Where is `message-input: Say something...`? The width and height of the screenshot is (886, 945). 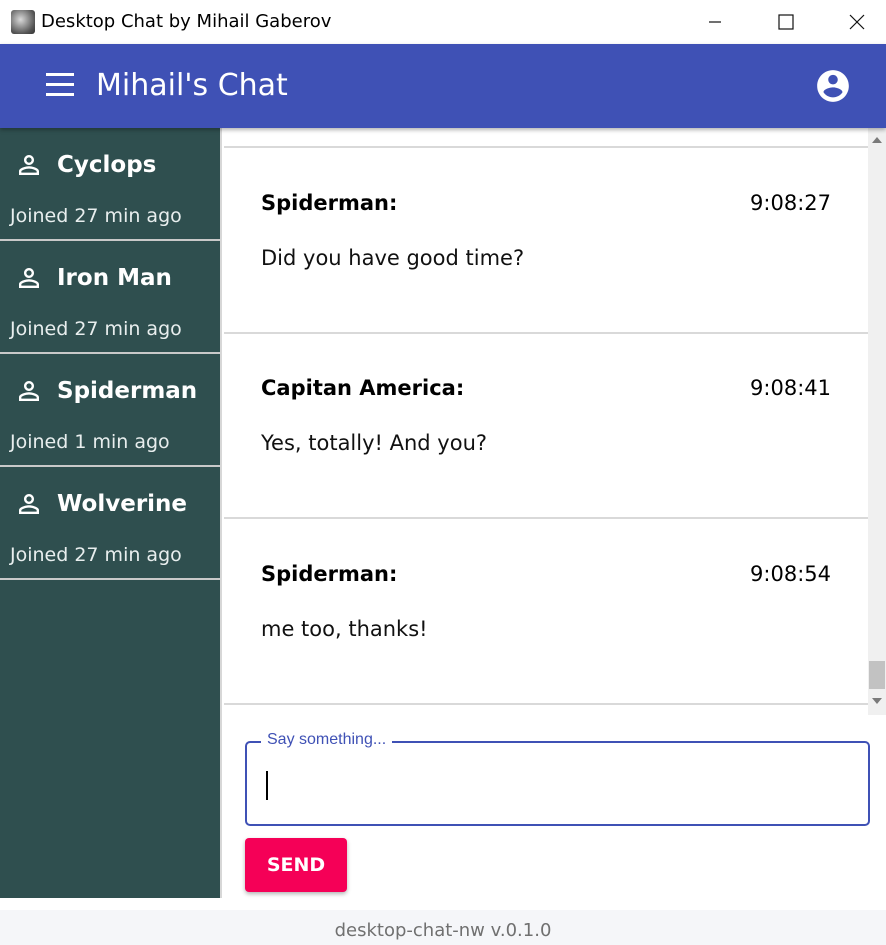 message-input: Say something... is located at coordinates (557, 778).